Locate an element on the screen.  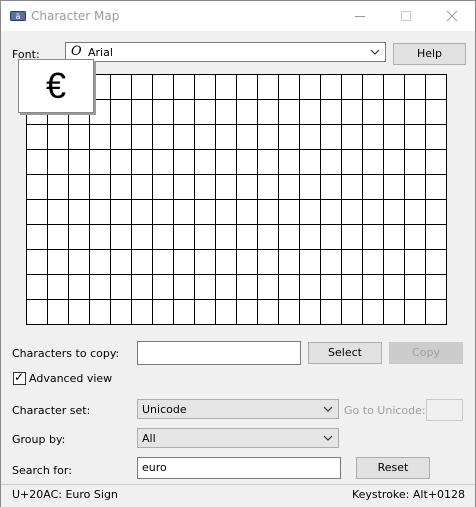
maximize-button is located at coordinates (406, 16).